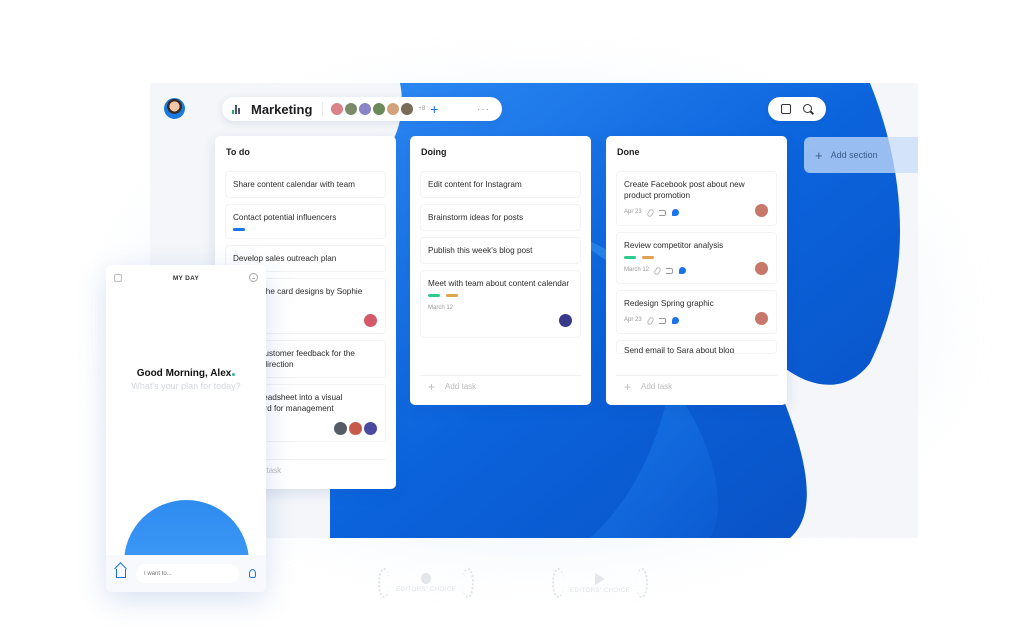 The image size is (1024, 639). What do you see at coordinates (434, 109) in the screenshot?
I see `add-member-button: +` at bounding box center [434, 109].